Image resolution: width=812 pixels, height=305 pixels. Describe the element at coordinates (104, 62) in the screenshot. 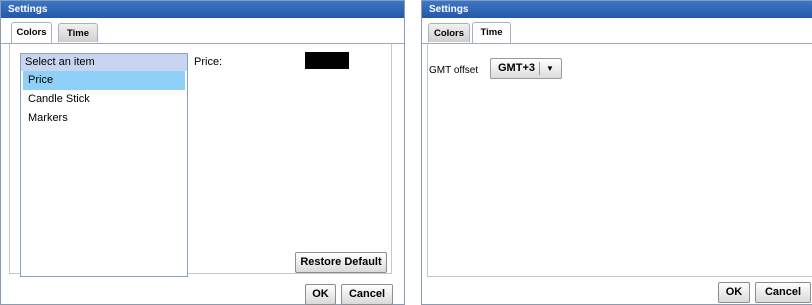

I see `list-header: Select an item` at that location.